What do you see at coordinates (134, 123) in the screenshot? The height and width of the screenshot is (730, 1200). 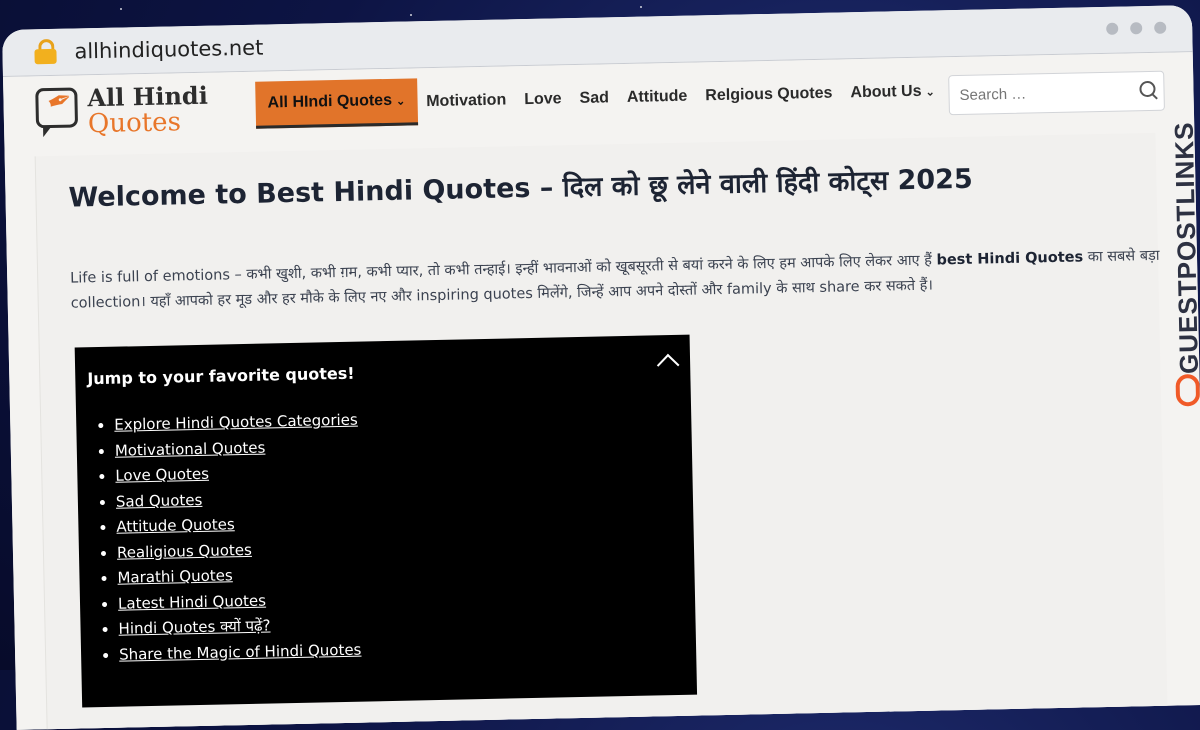 I see `logo-text-line2: Quotes` at bounding box center [134, 123].